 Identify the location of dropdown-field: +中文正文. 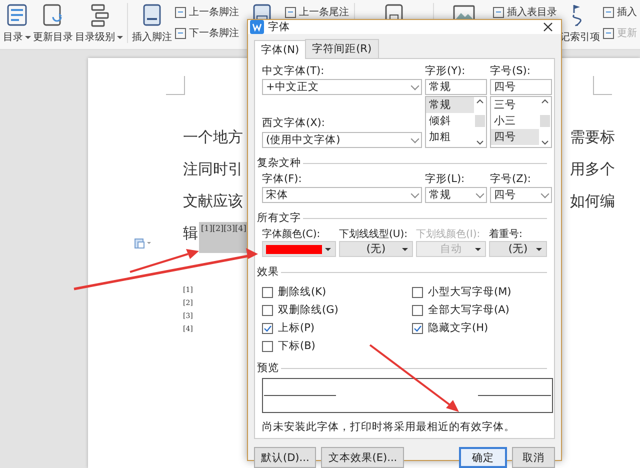
(342, 87).